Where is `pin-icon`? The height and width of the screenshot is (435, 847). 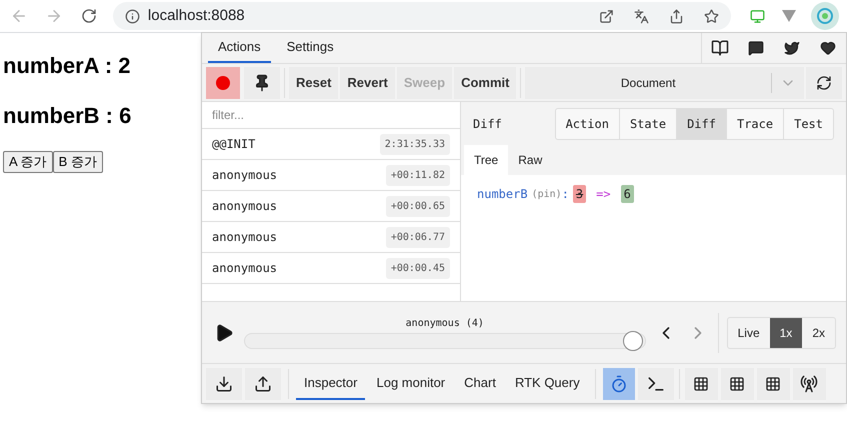
pin-icon is located at coordinates (262, 83).